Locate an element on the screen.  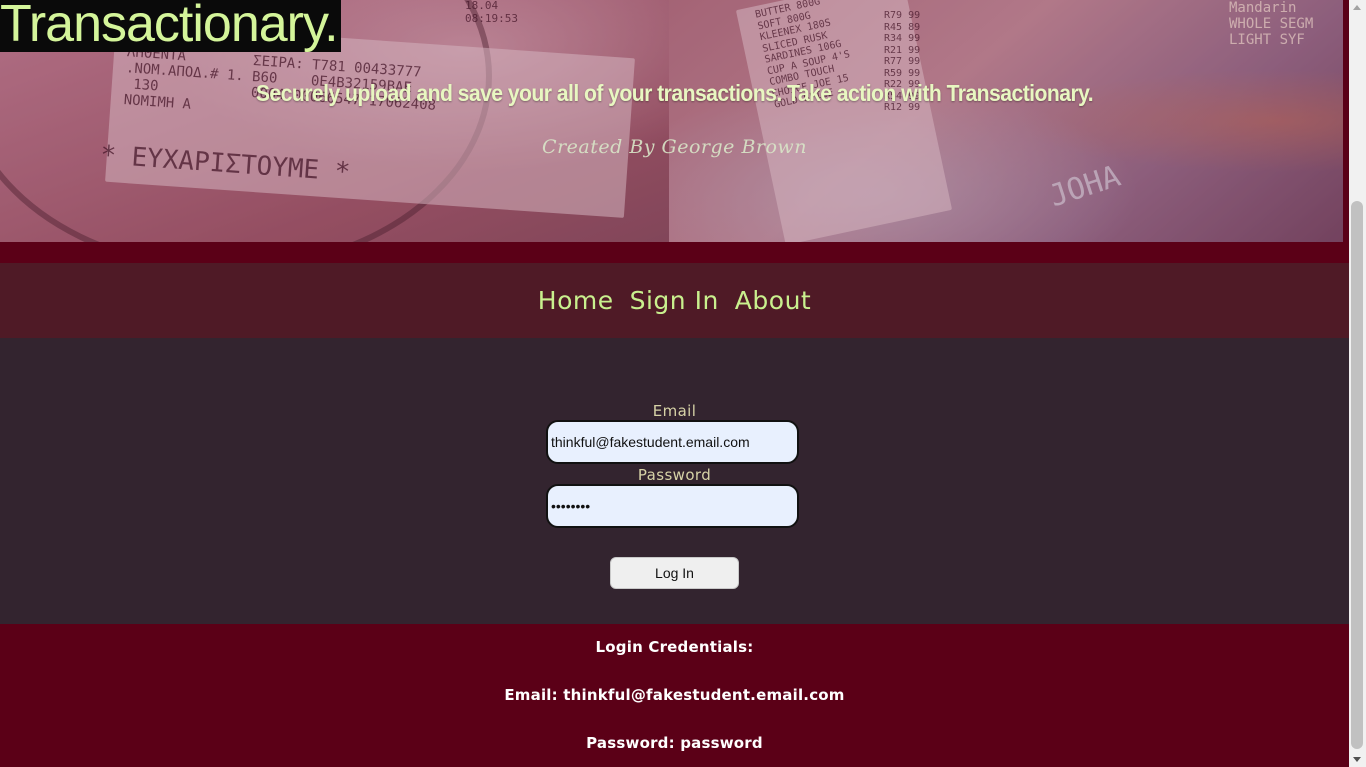
brand-logo: Transactionary. is located at coordinates (170, 26).